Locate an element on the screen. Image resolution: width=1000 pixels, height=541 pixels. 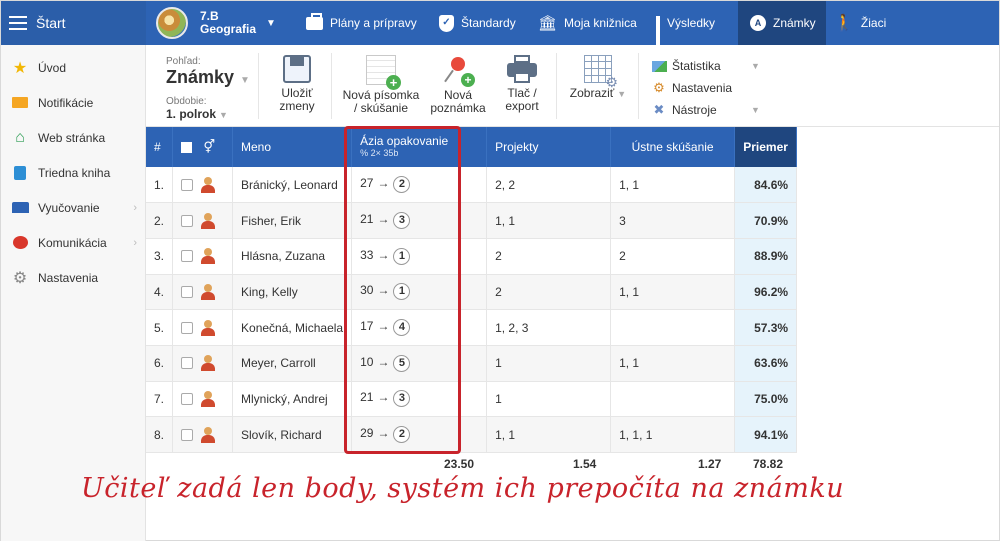
sidebar-item-notifications: Notifikácie is located at coordinates (73, 102).